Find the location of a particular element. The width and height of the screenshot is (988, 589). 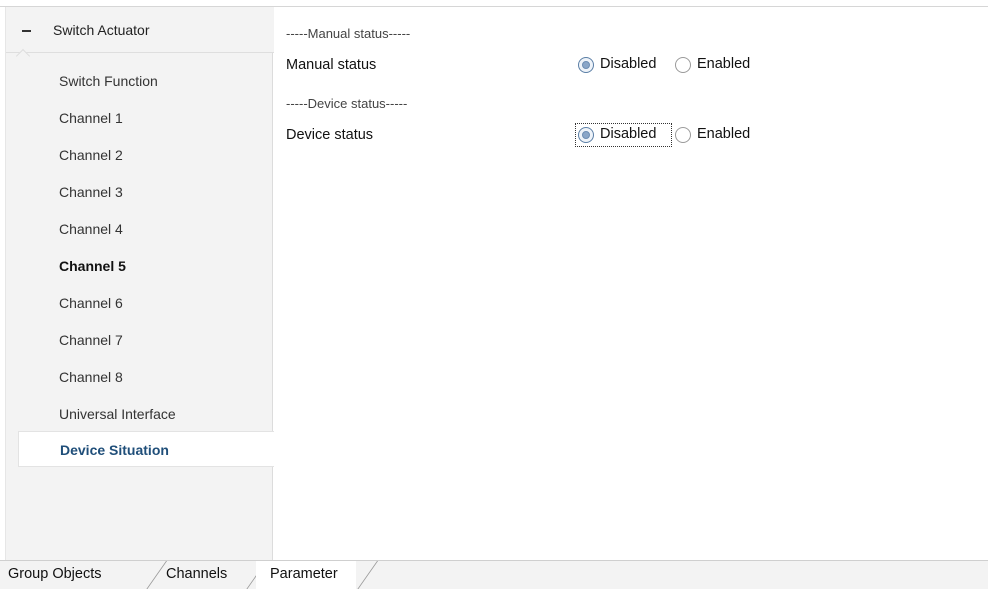

sidebar-item-label: Channel 3 is located at coordinates (91, 192).